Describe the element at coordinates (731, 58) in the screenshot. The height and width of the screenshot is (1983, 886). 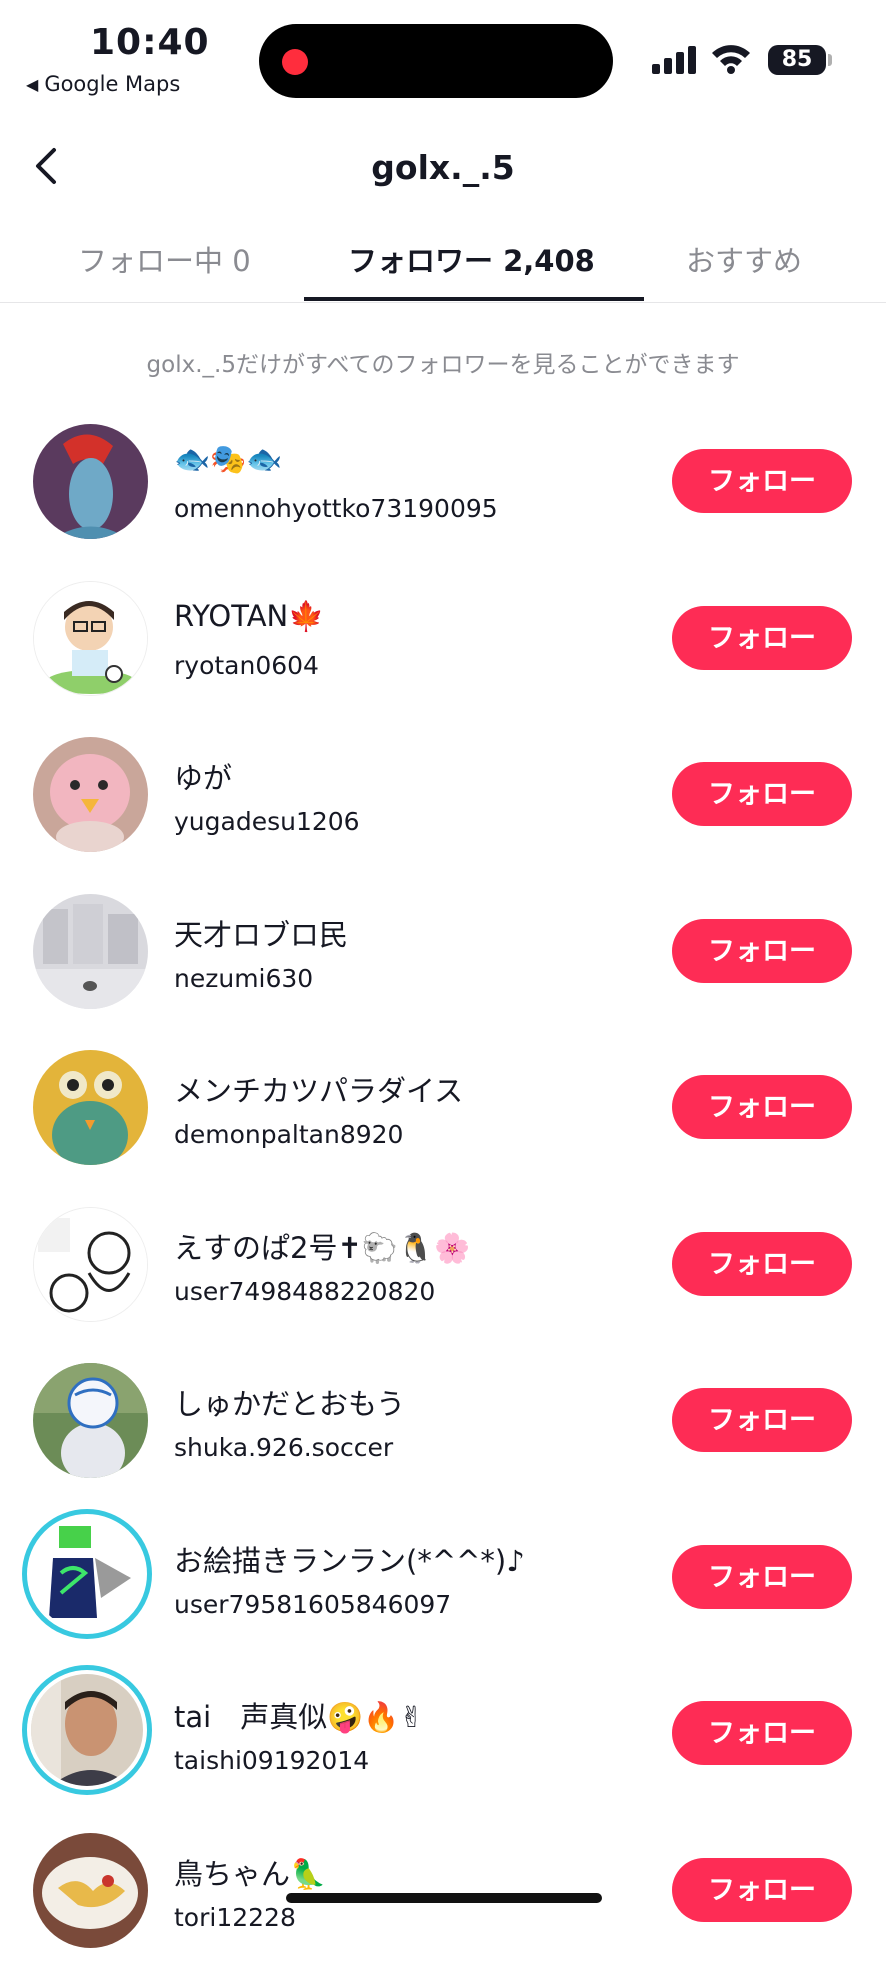
I see `wifi-icon` at that location.